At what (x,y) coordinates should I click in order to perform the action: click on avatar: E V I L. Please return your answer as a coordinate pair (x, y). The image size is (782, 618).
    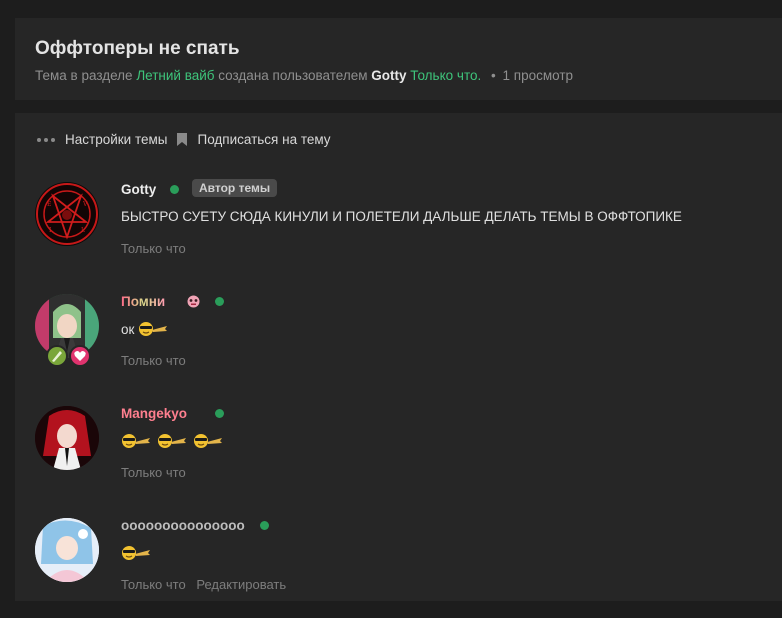
    Looking at the image, I should click on (67, 214).